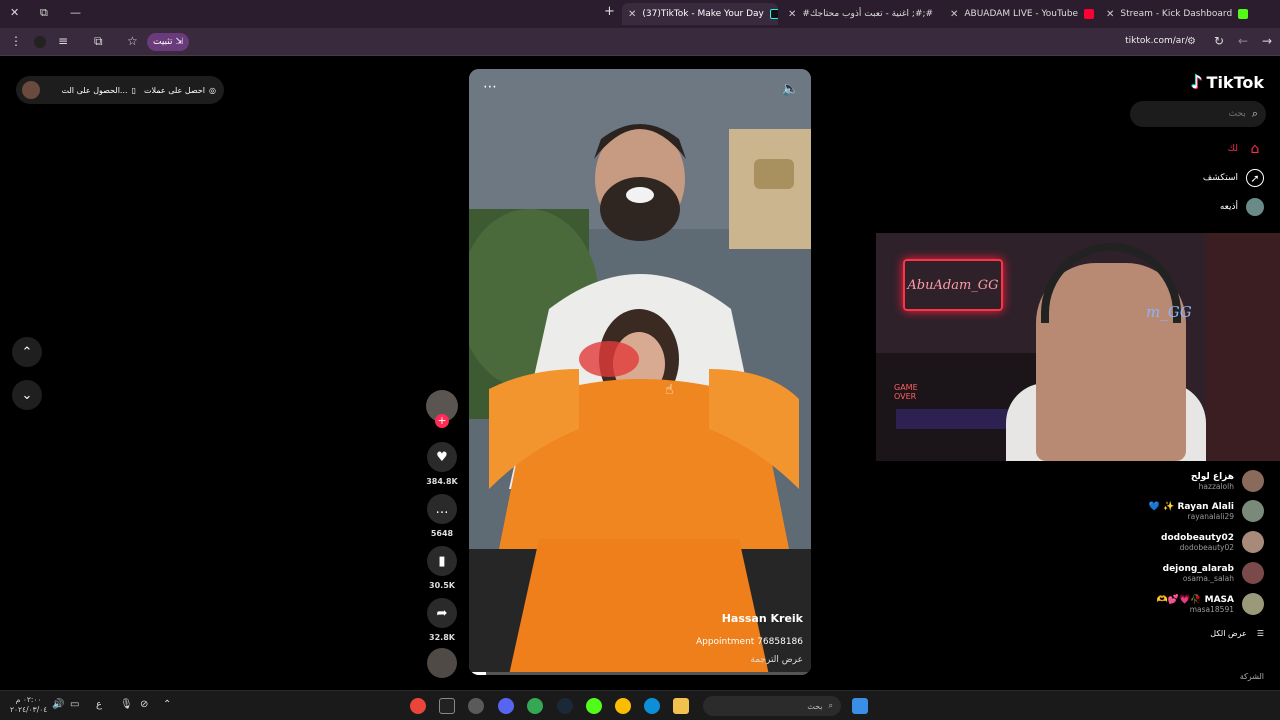  What do you see at coordinates (133, 90) in the screenshot?
I see `phone-icon: ▯` at bounding box center [133, 90].